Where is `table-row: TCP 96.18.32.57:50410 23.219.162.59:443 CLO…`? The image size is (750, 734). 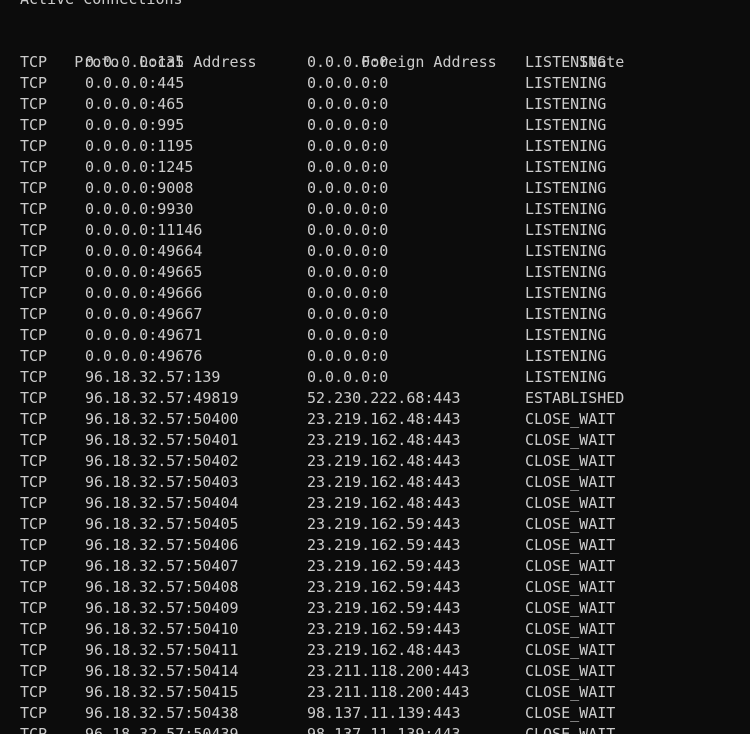
table-row: TCP 96.18.32.57:50410 23.219.162.59:443 CLO… is located at coordinates (375, 629).